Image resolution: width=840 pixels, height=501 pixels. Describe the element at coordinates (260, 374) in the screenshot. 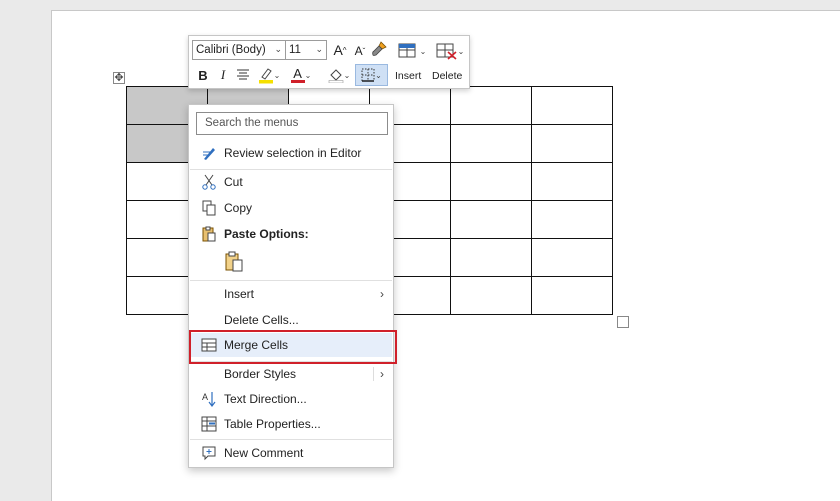

I see `menu-item-label: Border Styles` at that location.